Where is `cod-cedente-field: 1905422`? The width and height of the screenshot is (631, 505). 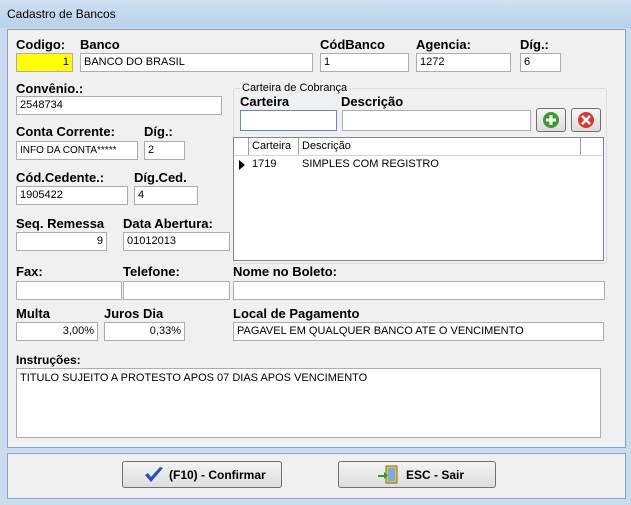
cod-cedente-field: 1905422 is located at coordinates (72, 195).